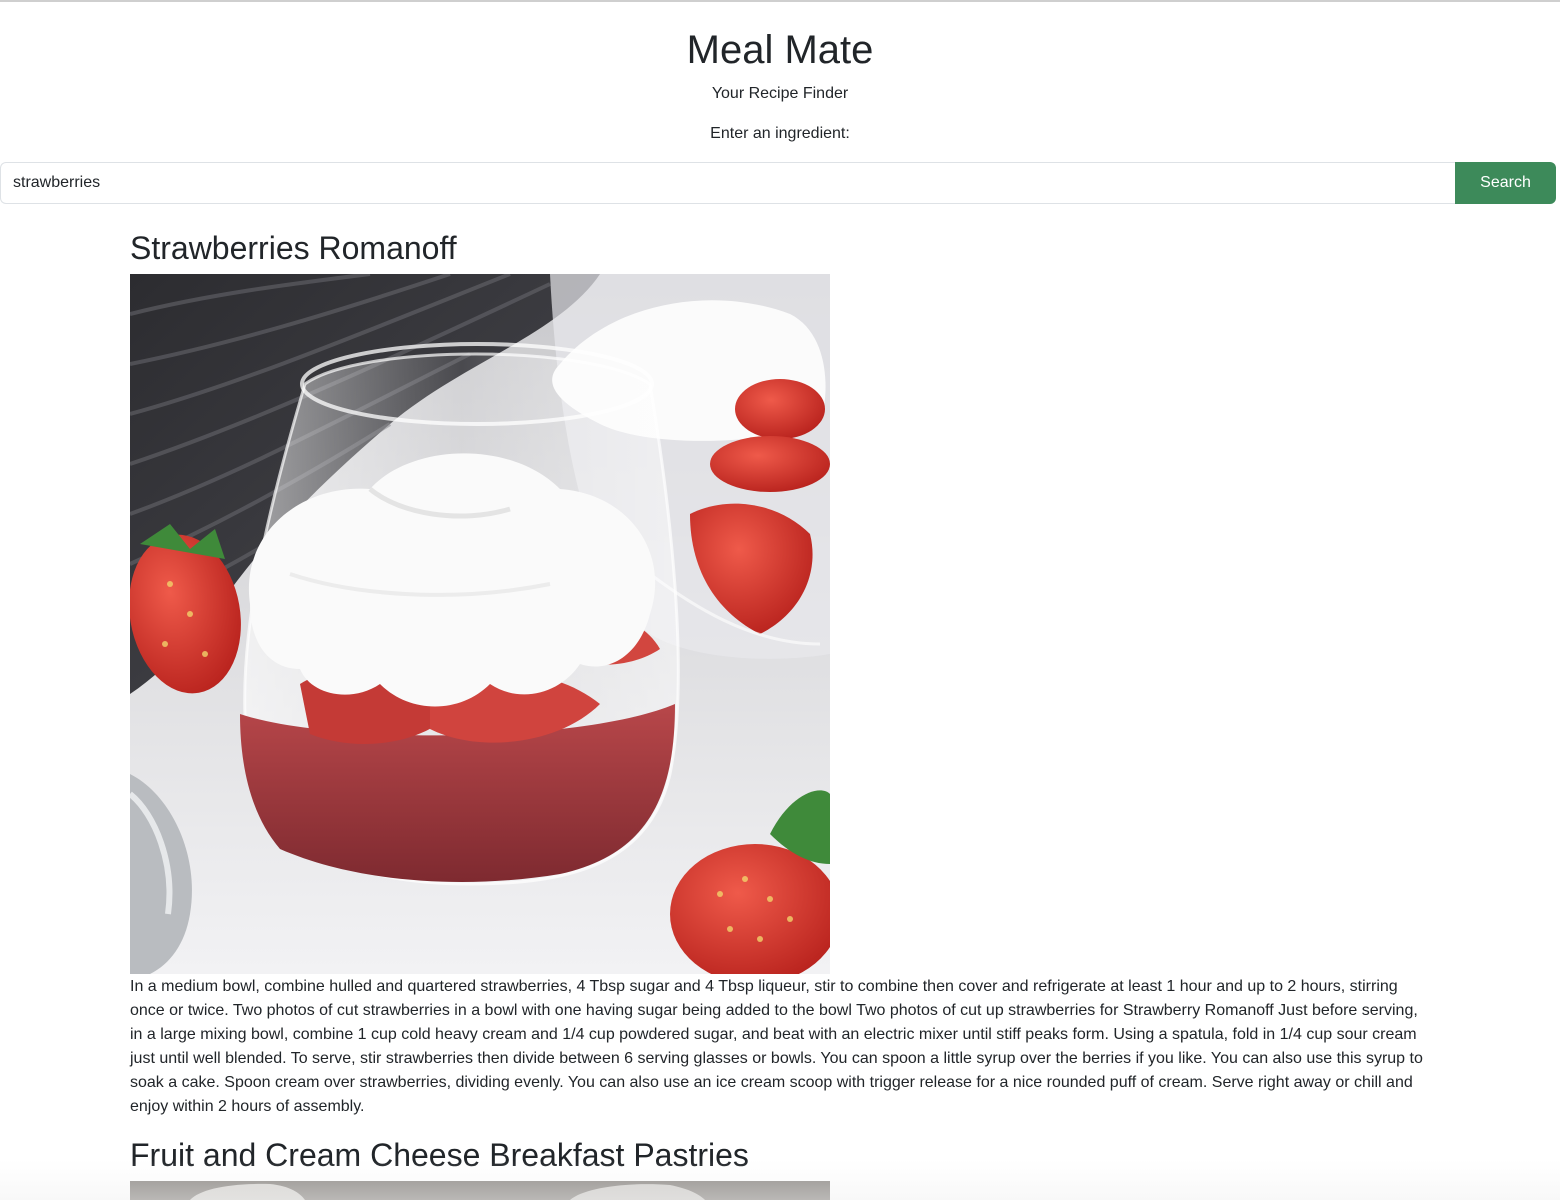 The width and height of the screenshot is (1560, 1200). What do you see at coordinates (780, 50) in the screenshot?
I see `app-title: Meal Mate` at bounding box center [780, 50].